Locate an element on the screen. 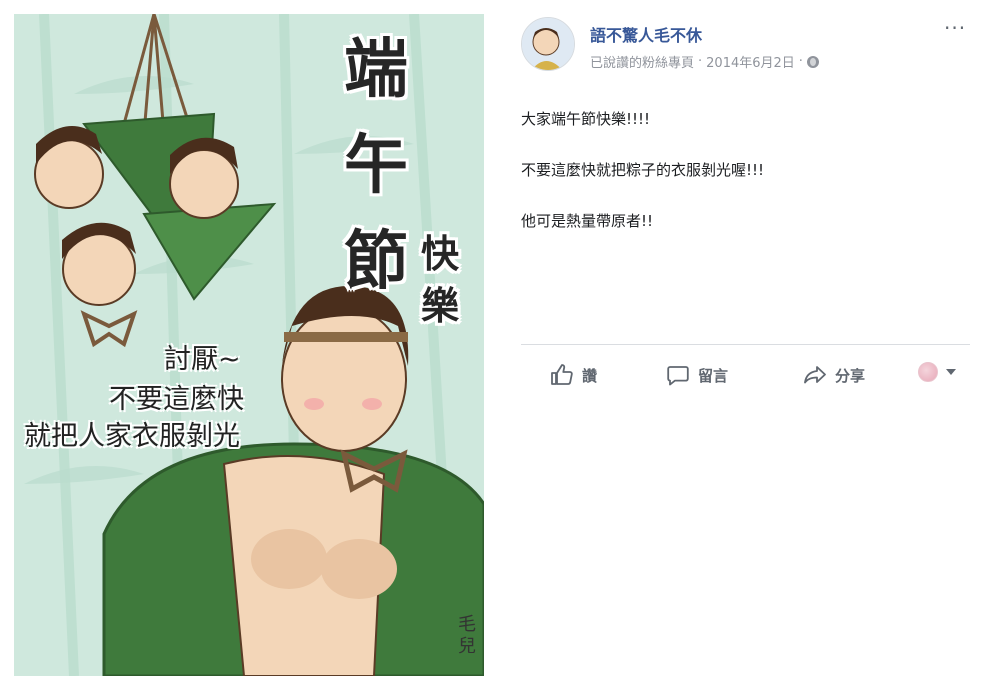  reaction-selector is located at coordinates (937, 372).